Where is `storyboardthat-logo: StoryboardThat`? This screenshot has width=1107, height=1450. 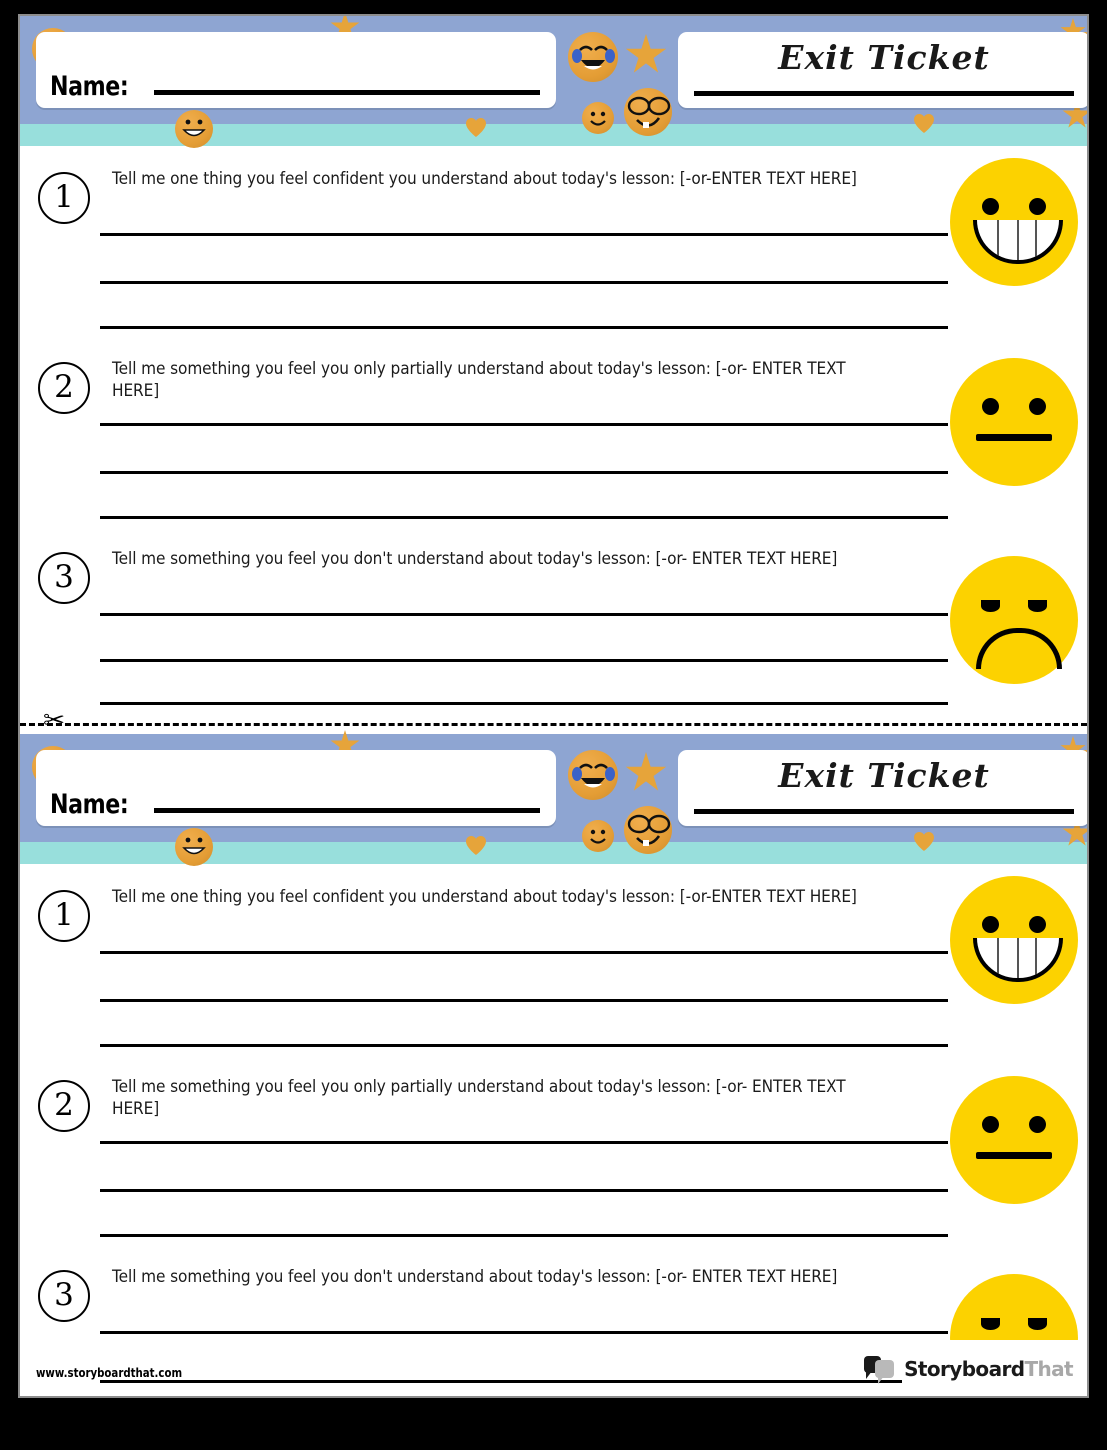 storyboardthat-logo: StoryboardThat is located at coordinates (969, 1370).